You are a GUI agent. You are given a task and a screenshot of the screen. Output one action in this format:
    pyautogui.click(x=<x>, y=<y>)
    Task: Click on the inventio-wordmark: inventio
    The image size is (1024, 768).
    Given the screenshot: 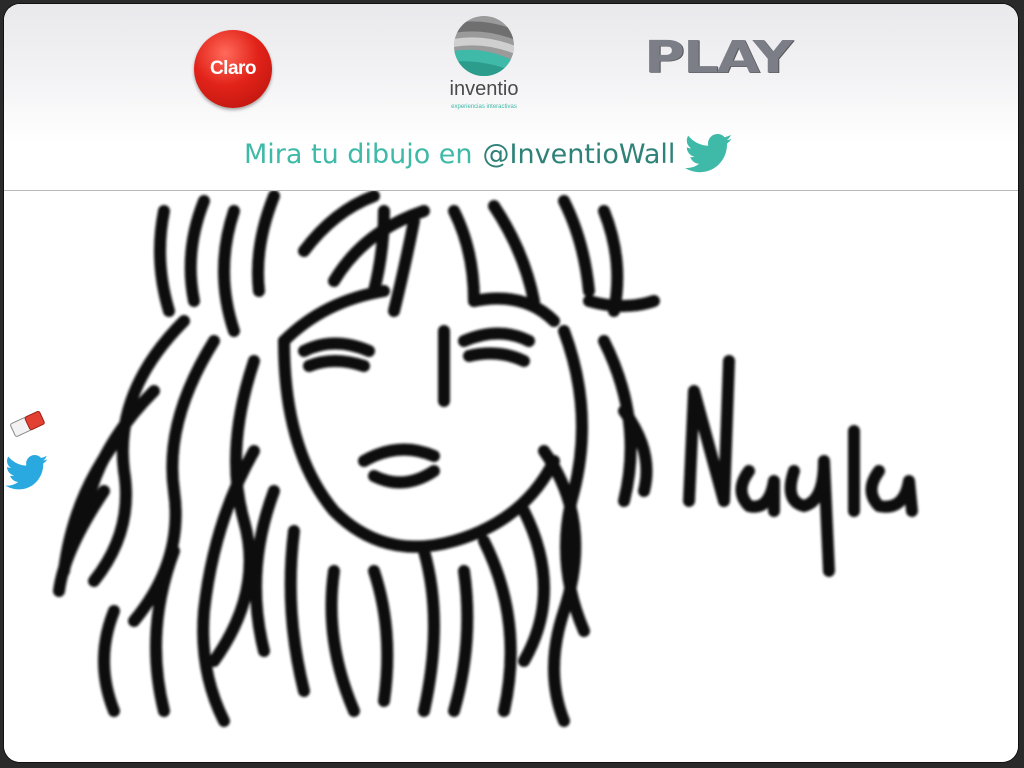 What is the action you would take?
    pyautogui.click(x=484, y=89)
    